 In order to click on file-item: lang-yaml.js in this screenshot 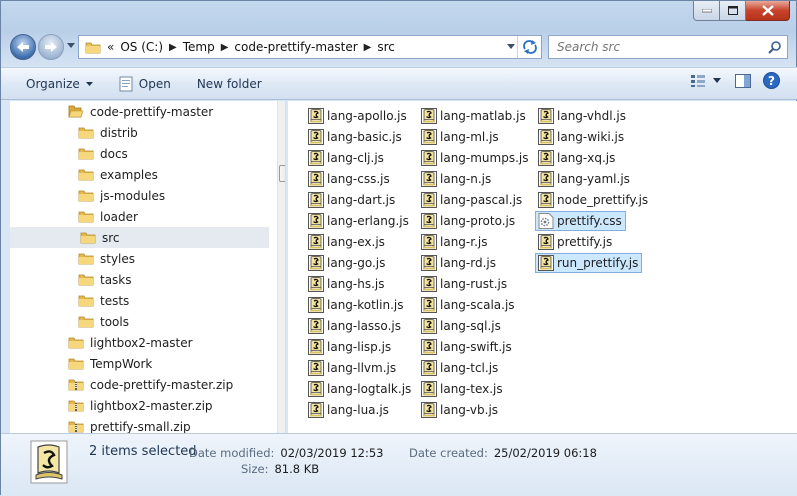, I will do `click(584, 179)`.